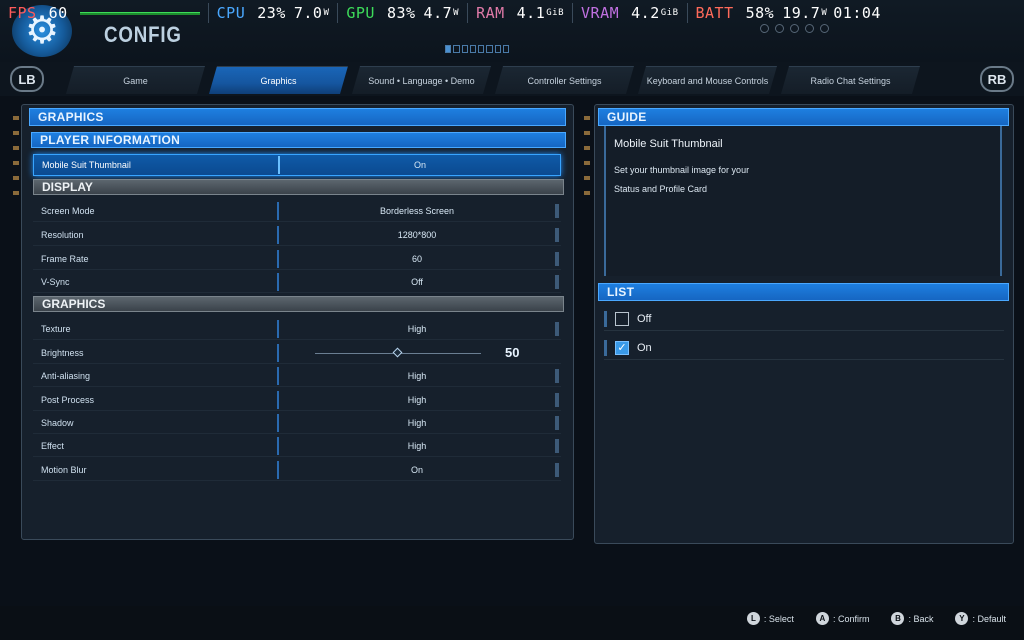 This screenshot has height=640, width=1024. Describe the element at coordinates (850, 80) in the screenshot. I see `tab-radio-chat: Radio Chat Settings` at that location.